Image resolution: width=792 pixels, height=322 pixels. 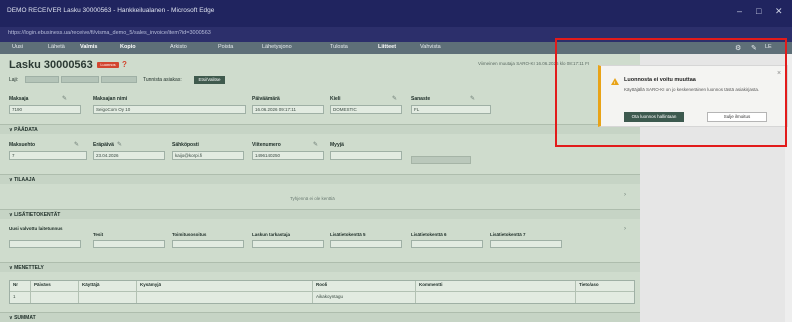 What do you see at coordinates (185, 145) in the screenshot?
I see `email-label: Sähköposti` at bounding box center [185, 145].